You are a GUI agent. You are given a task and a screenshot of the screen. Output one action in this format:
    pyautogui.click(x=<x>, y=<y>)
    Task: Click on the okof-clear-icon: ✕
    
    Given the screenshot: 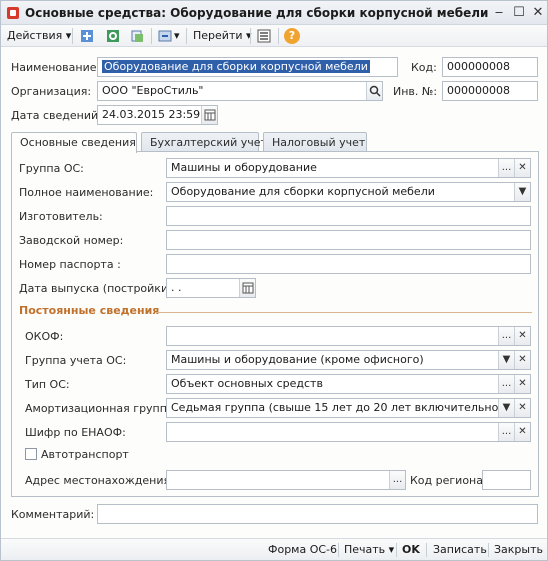 What is the action you would take?
    pyautogui.click(x=522, y=336)
    